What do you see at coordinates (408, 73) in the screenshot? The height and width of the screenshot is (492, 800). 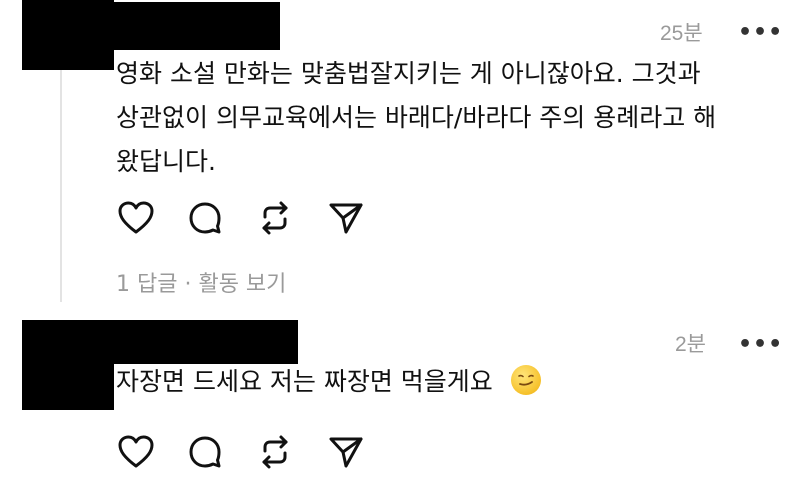 I see `comment-text-line: 영화 소설 만화는 맞춤법잘지키는 게 아니잖아요. 그것과` at bounding box center [408, 73].